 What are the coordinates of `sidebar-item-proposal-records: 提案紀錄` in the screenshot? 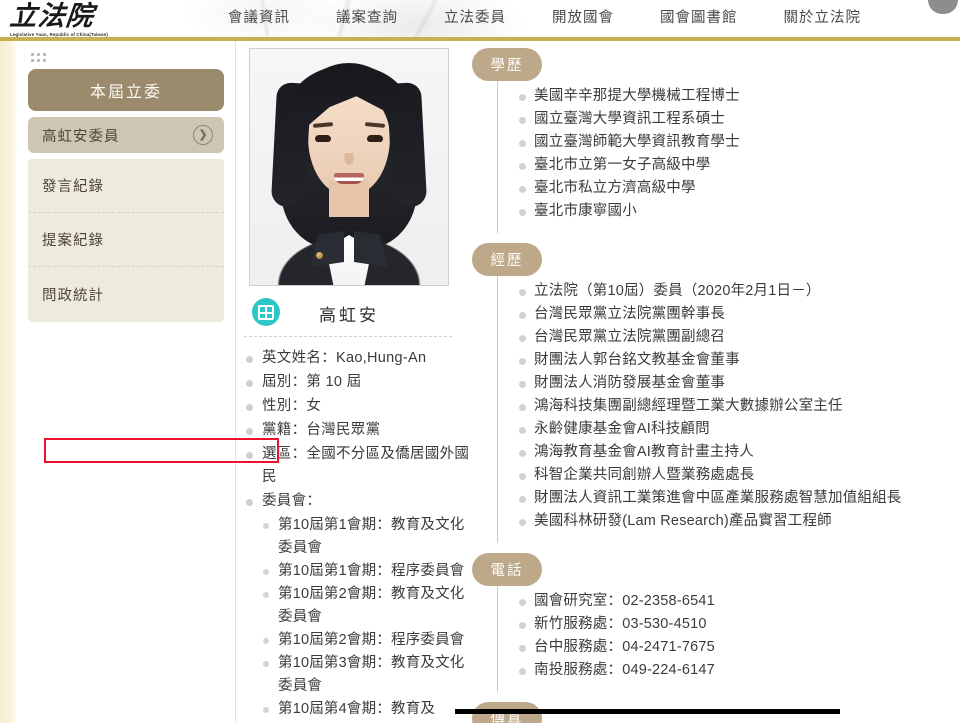 It's located at (126, 240).